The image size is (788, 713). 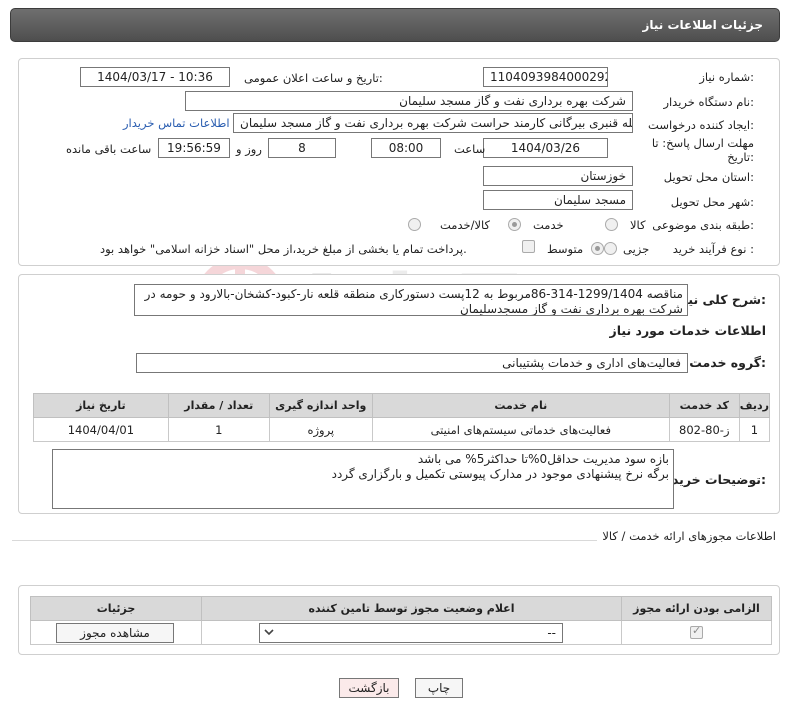 I want to click on days-label: روز و, so click(x=249, y=149).